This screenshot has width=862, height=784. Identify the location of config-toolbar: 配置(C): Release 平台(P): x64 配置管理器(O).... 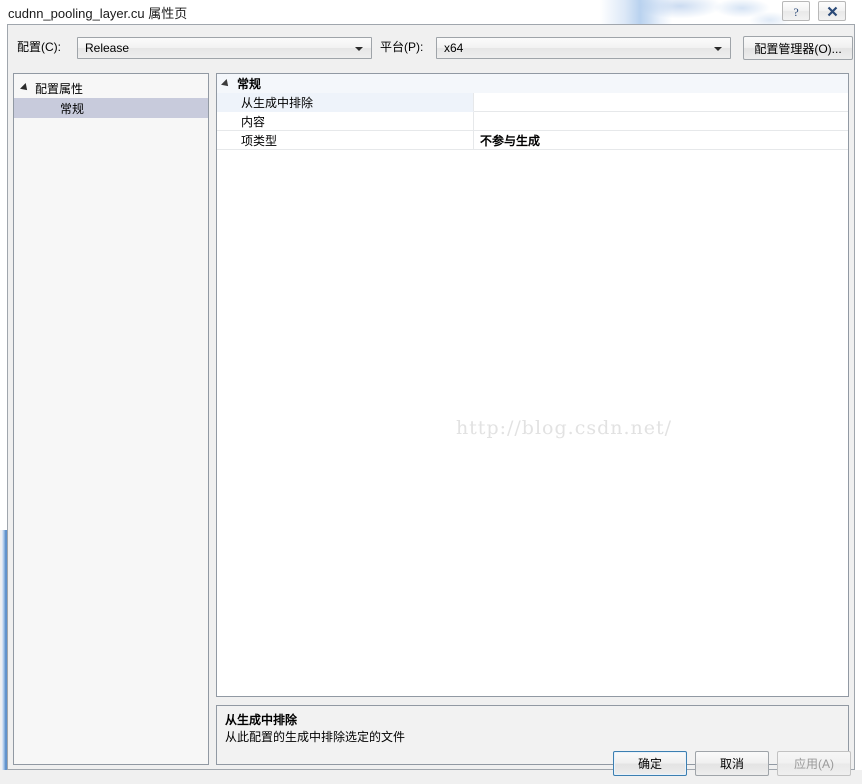
(431, 46).